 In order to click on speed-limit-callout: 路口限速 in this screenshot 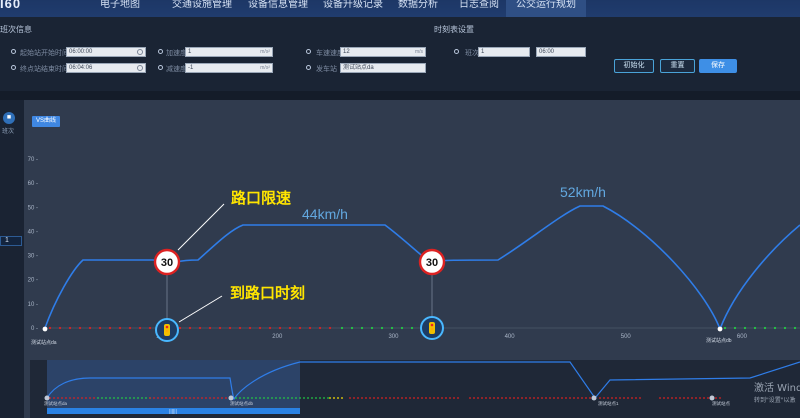, I will do `click(261, 198)`.